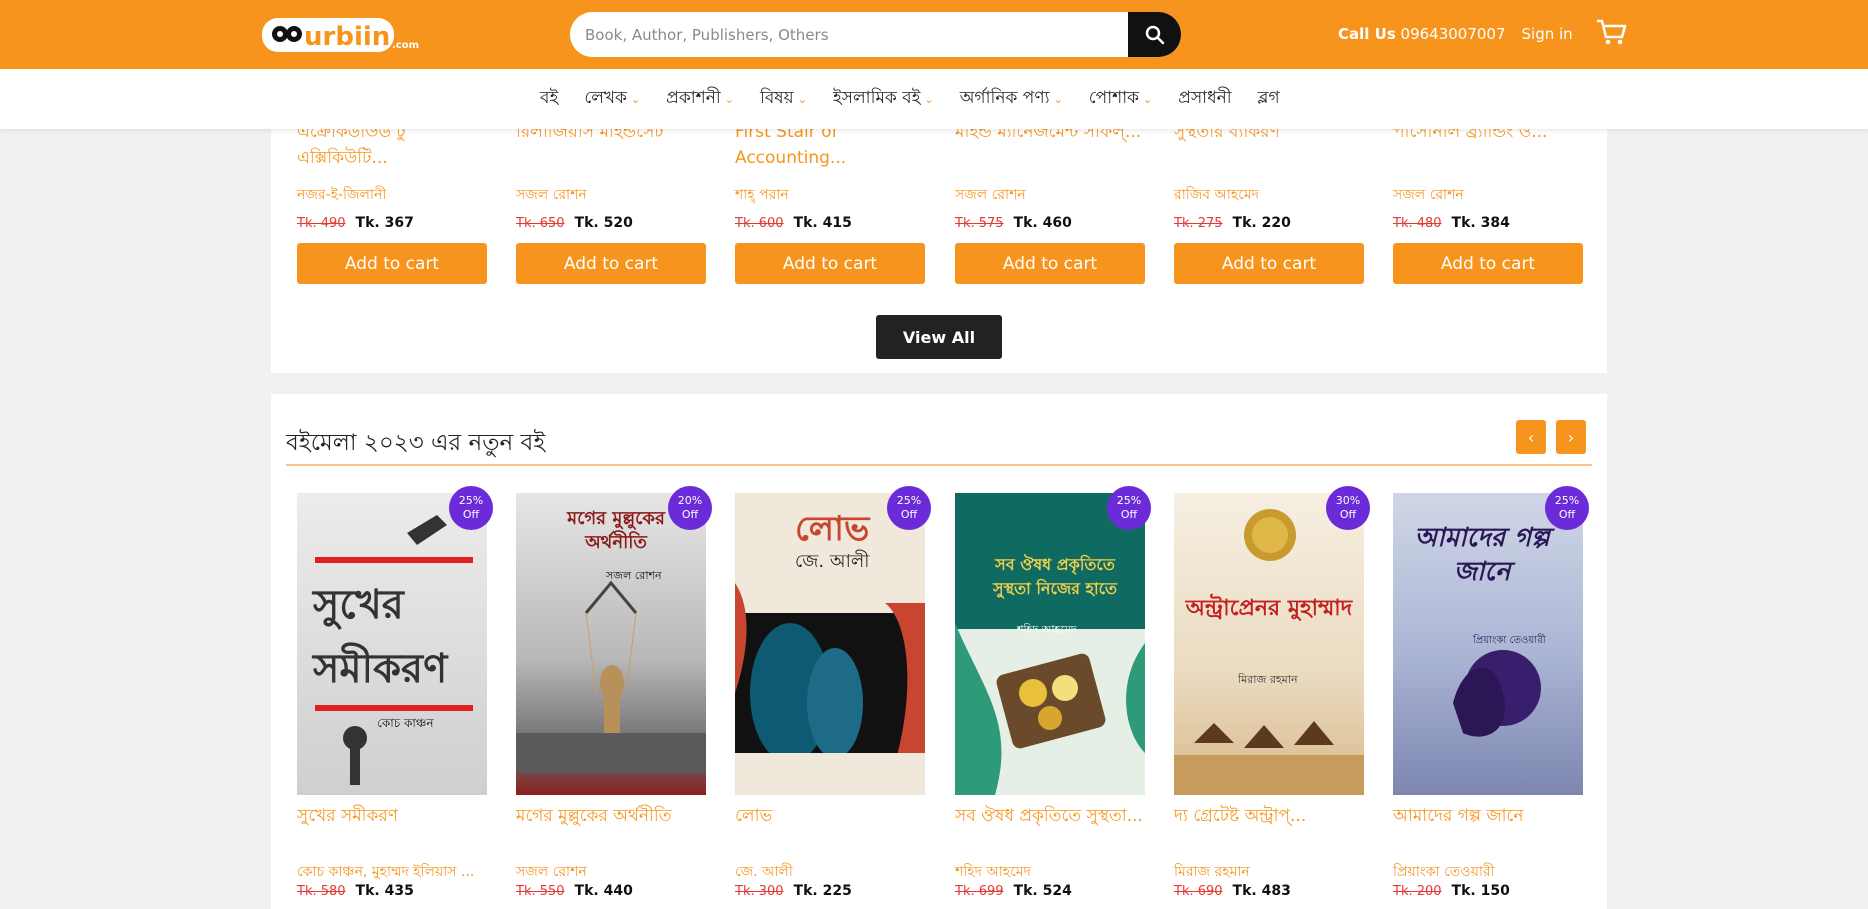  Describe the element at coordinates (1042, 223) in the screenshot. I see `price: Tk. 460` at that location.